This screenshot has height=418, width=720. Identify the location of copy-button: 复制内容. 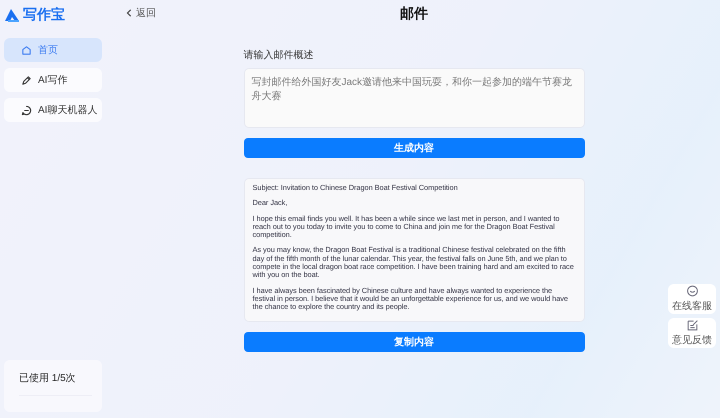
(414, 342).